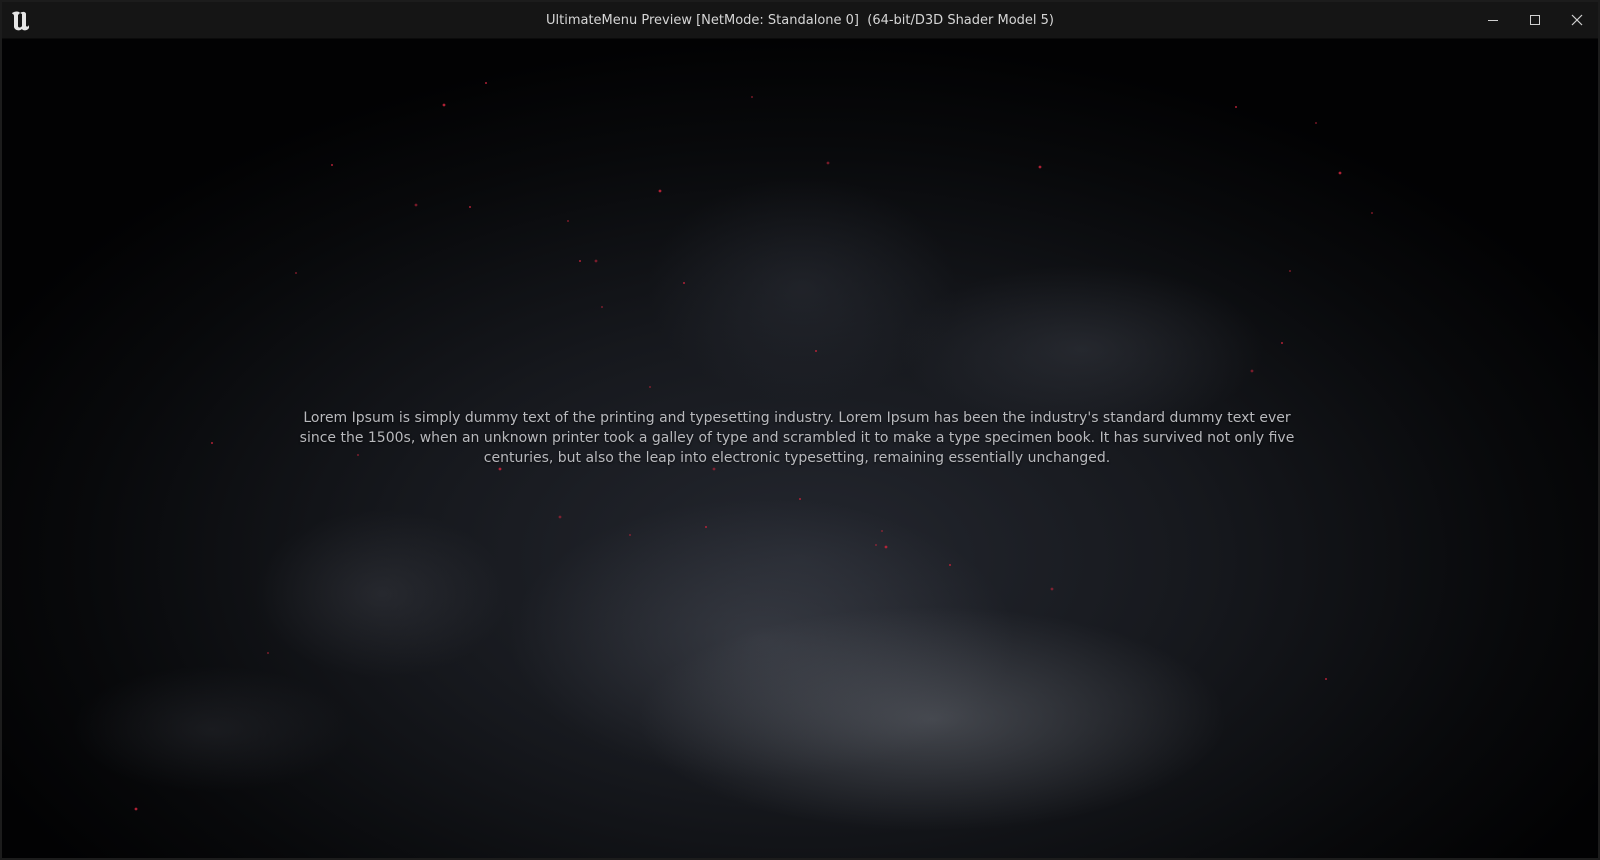 This screenshot has height=860, width=1600. I want to click on window-controls, so click(1535, 20).